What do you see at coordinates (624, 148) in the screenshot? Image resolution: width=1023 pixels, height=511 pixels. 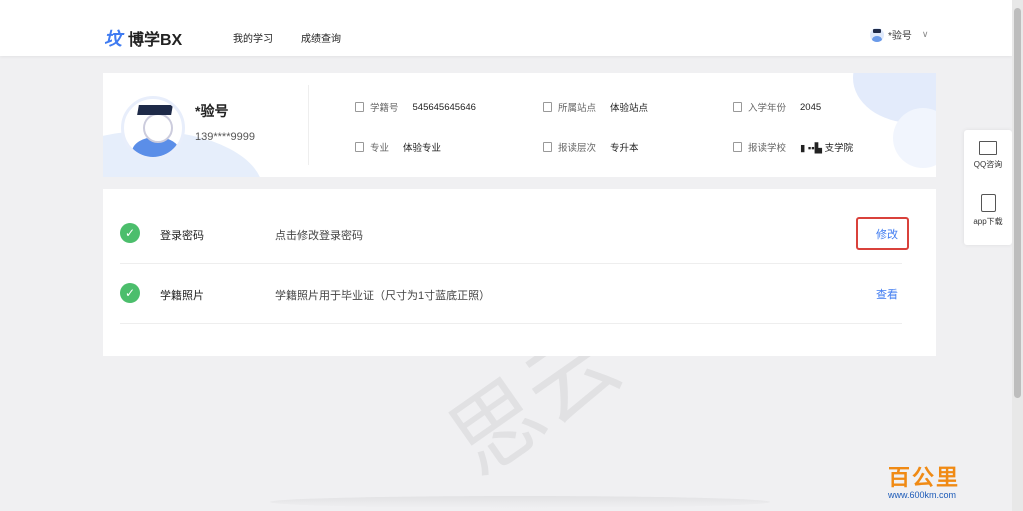 I see `info-value: 专升本` at bounding box center [624, 148].